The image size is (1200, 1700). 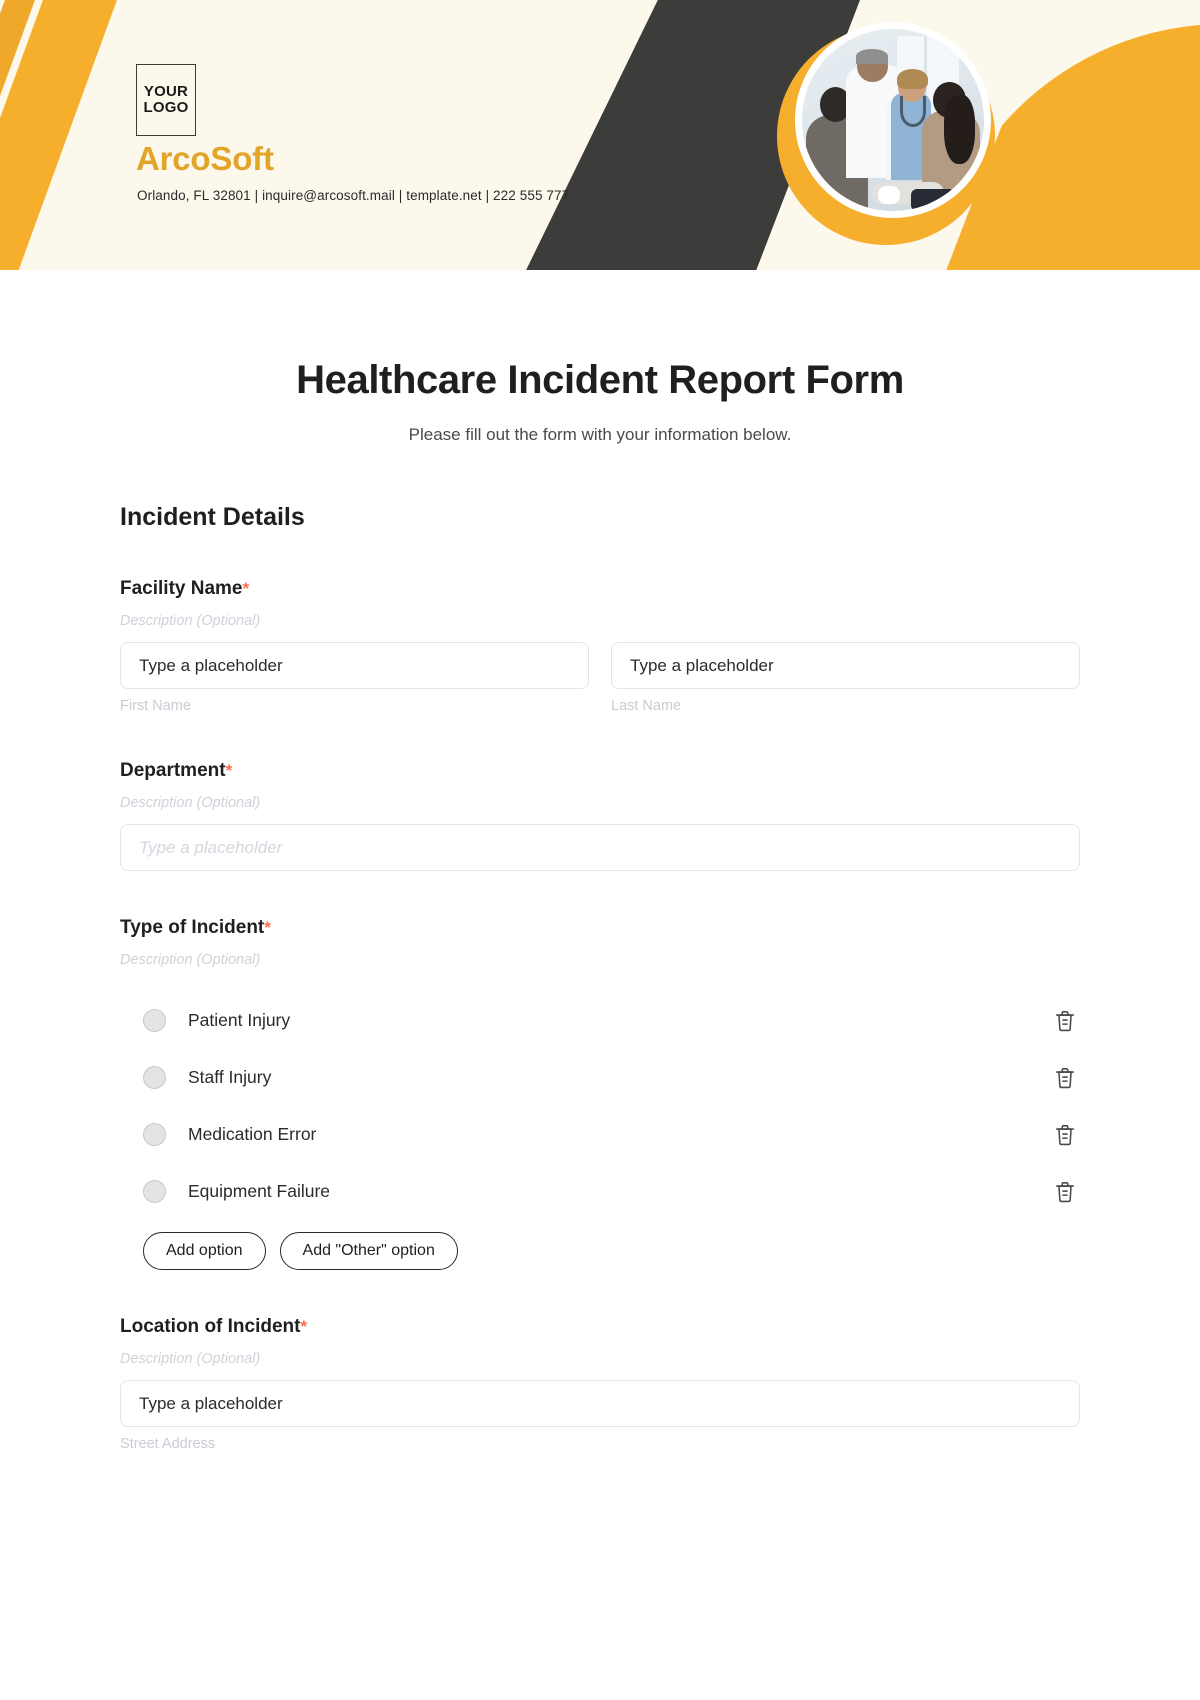 I want to click on option-label: Medication Error, so click(x=252, y=1134).